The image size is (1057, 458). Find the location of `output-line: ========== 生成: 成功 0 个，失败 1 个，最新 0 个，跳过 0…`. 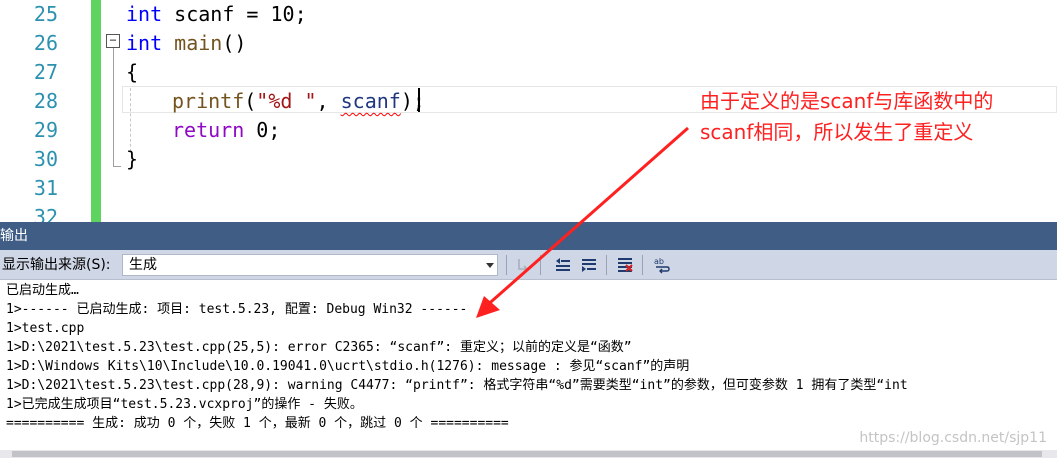

output-line: ========== 生成: 成功 0 个，失败 1 个，最新 0 个，跳过 0… is located at coordinates (257, 423).